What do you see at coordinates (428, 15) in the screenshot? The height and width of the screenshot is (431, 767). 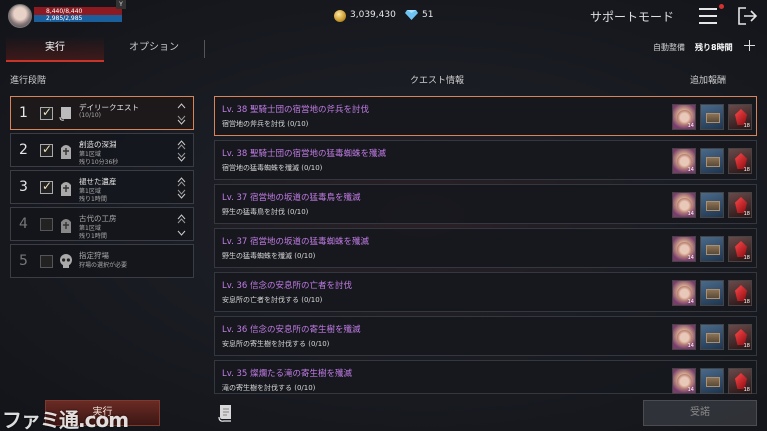 I see `gem-amount: 51` at bounding box center [428, 15].